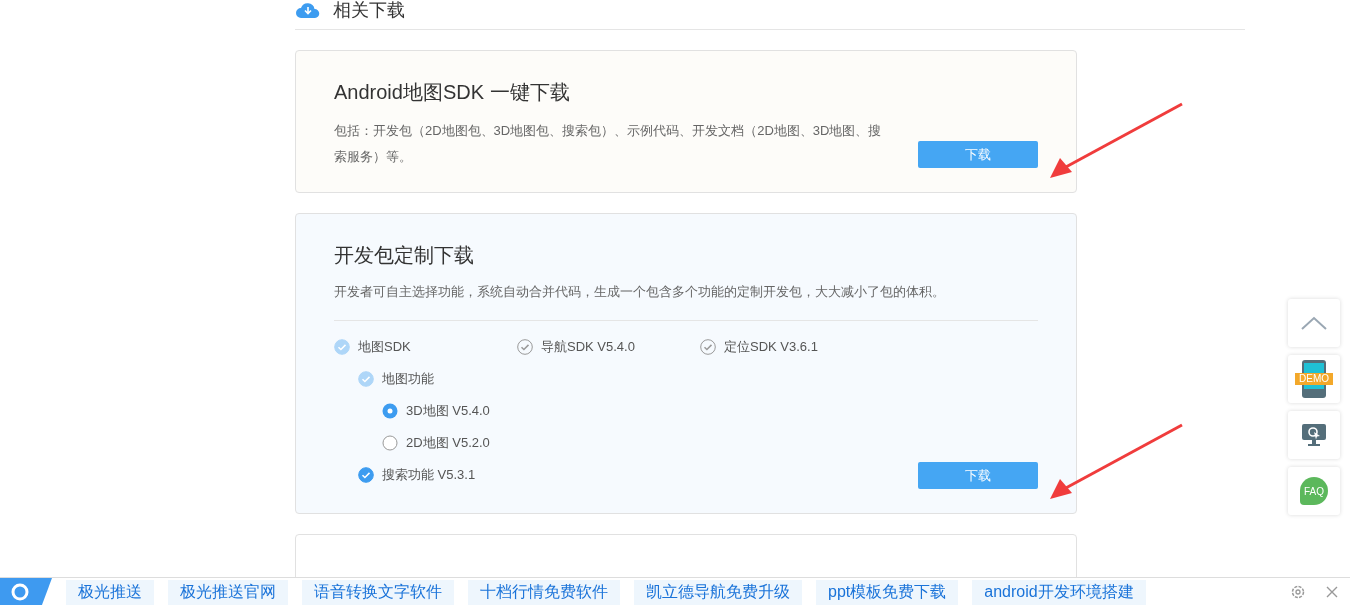  What do you see at coordinates (608, 144) in the screenshot?
I see `card-description: 包括：开发包（2D地图包、3D地图包、搜索包）、示例代码、开发文档（2D地图、3D地图、搜索服务）等。` at bounding box center [608, 144].